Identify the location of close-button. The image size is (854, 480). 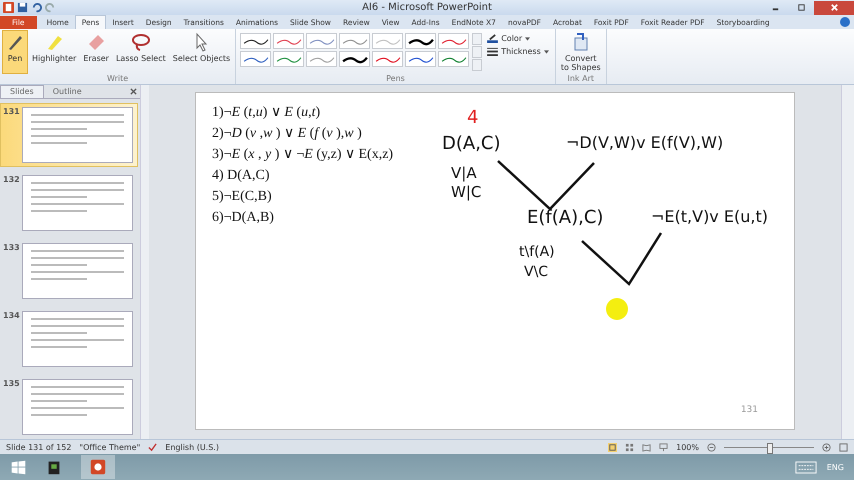
(834, 7).